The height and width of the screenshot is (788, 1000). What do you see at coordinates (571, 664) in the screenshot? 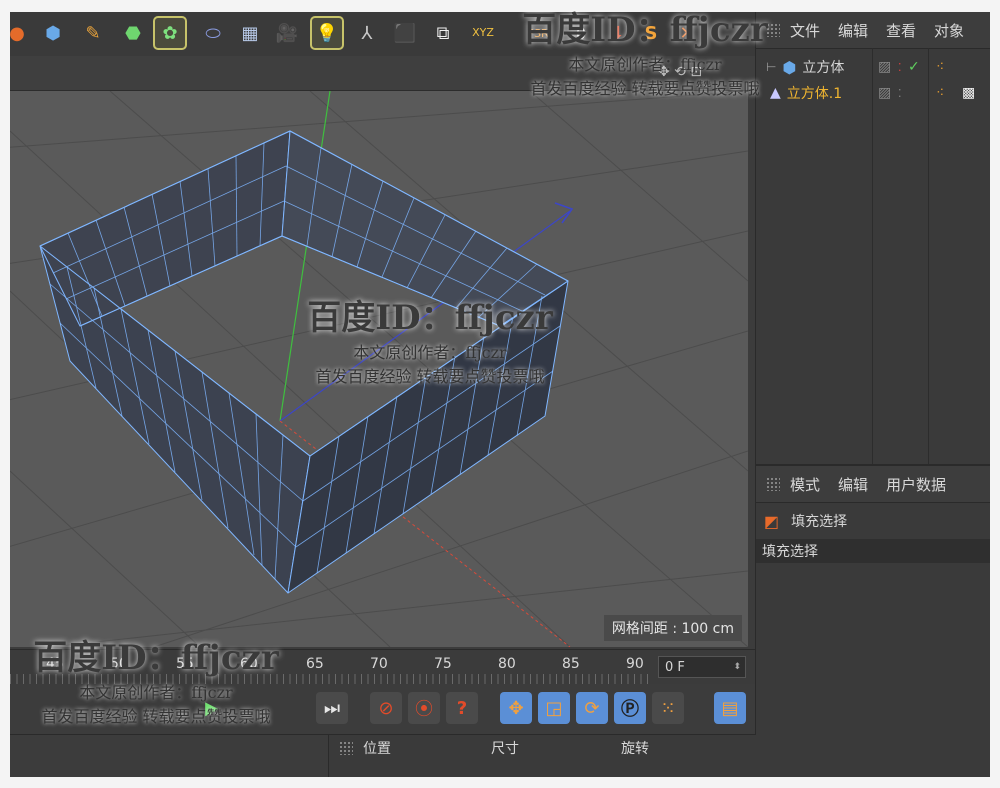
I see `tick-label: 85` at bounding box center [571, 664].